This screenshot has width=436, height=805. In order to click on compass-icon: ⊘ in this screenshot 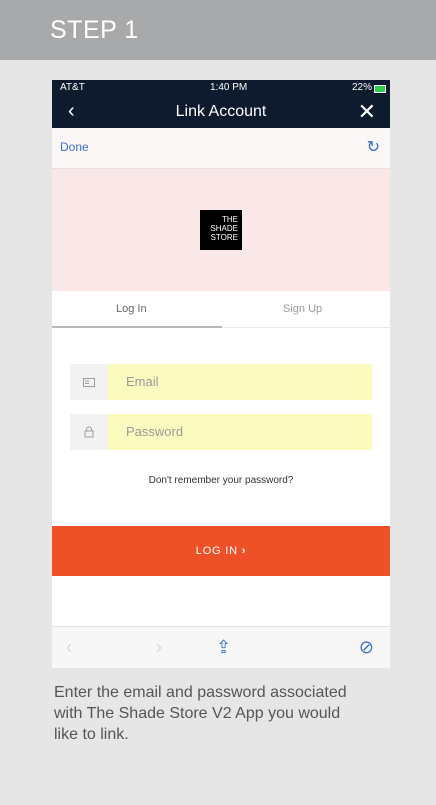, I will do `click(366, 647)`.